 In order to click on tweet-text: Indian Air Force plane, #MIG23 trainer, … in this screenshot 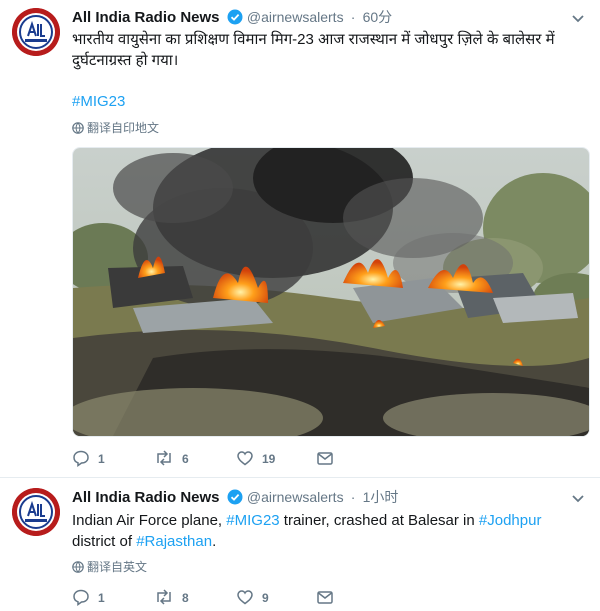, I will do `click(330, 531)`.